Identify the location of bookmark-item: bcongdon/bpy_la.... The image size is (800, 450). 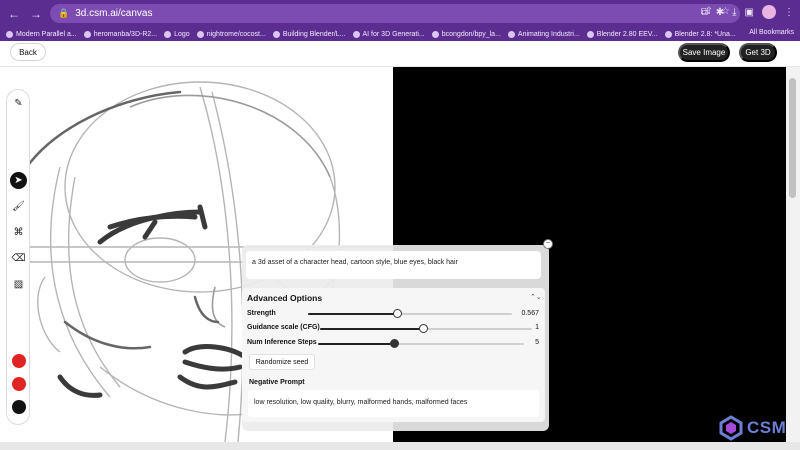
(466, 34).